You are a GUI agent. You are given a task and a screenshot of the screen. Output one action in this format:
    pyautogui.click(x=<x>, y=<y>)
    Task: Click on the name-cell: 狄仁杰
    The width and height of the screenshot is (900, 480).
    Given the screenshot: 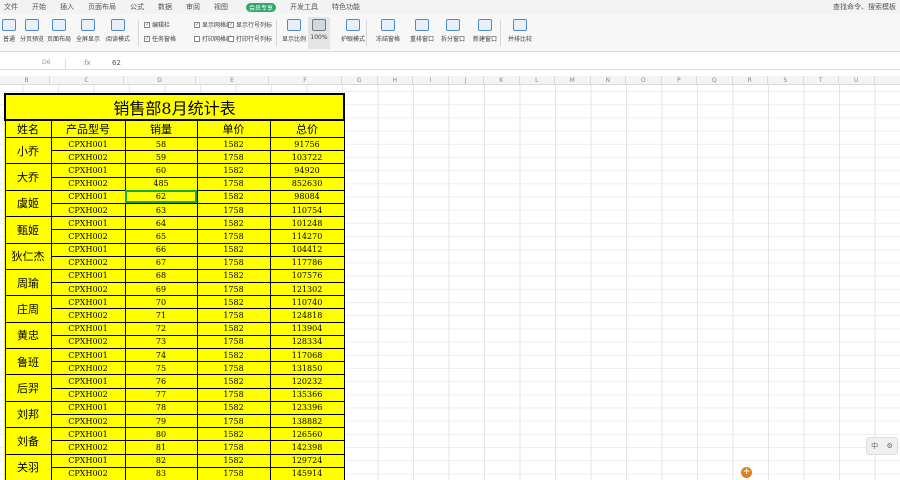 What is the action you would take?
    pyautogui.click(x=28, y=256)
    